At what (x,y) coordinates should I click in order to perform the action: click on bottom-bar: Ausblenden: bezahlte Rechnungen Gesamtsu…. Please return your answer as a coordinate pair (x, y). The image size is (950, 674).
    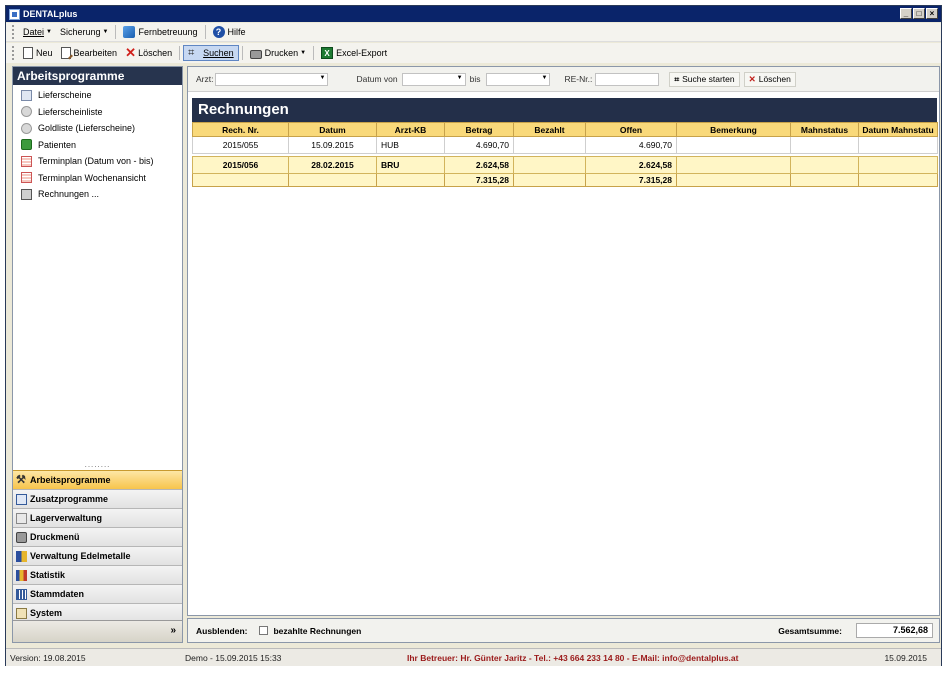
    Looking at the image, I should click on (563, 630).